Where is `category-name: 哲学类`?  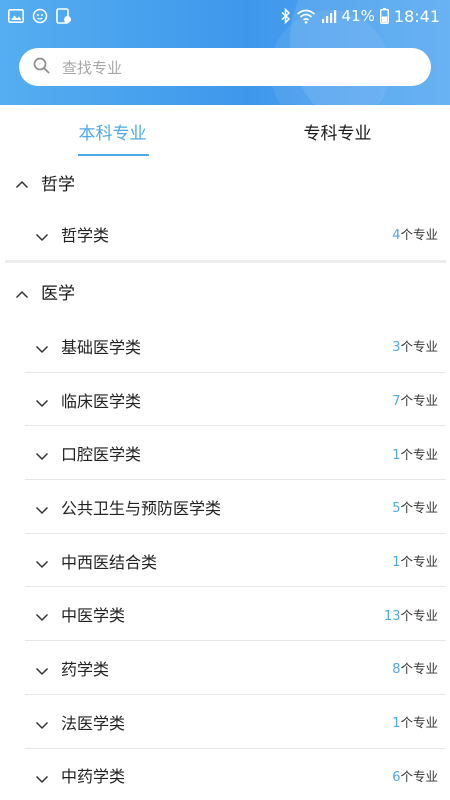
category-name: 哲学类 is located at coordinates (85, 235).